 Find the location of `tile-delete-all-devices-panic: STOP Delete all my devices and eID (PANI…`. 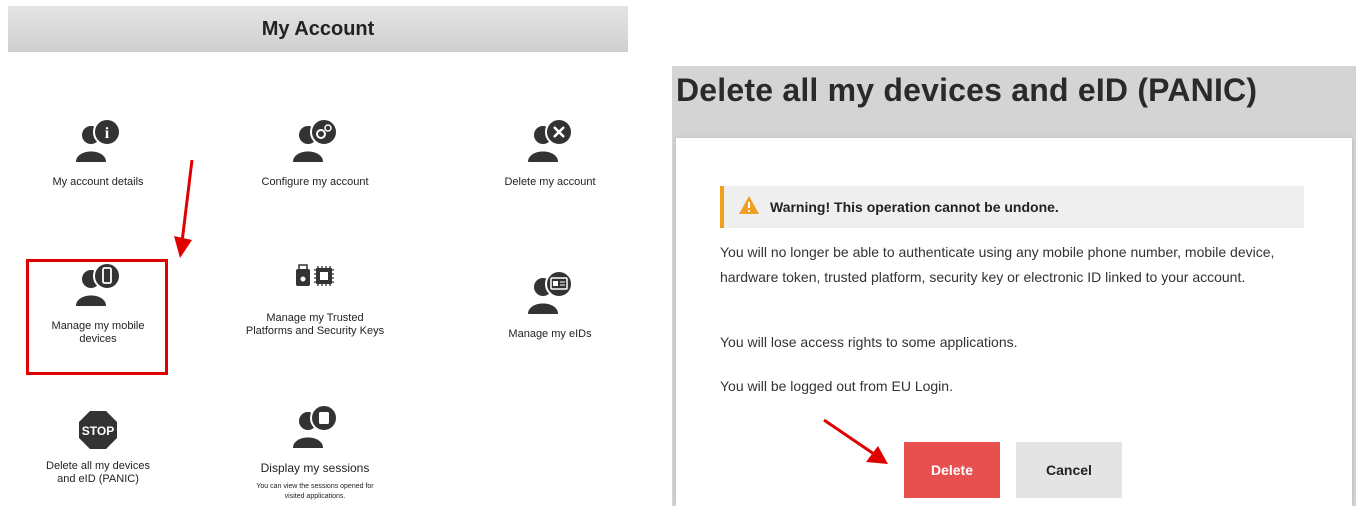

tile-delete-all-devices-panic: STOP Delete all my devices and eID (PANI… is located at coordinates (98, 455).